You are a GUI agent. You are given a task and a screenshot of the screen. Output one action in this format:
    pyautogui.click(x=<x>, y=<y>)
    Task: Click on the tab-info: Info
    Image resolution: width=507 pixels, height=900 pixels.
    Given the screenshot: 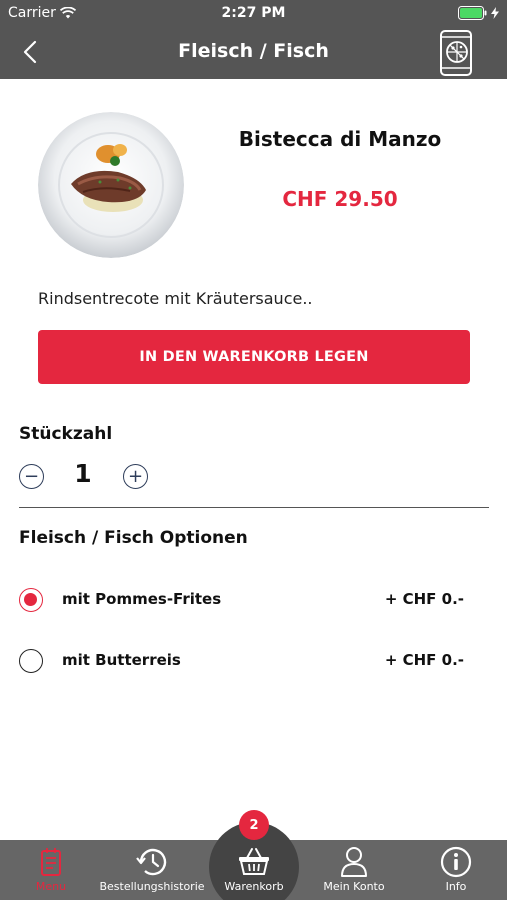 What is the action you would take?
    pyautogui.click(x=456, y=870)
    